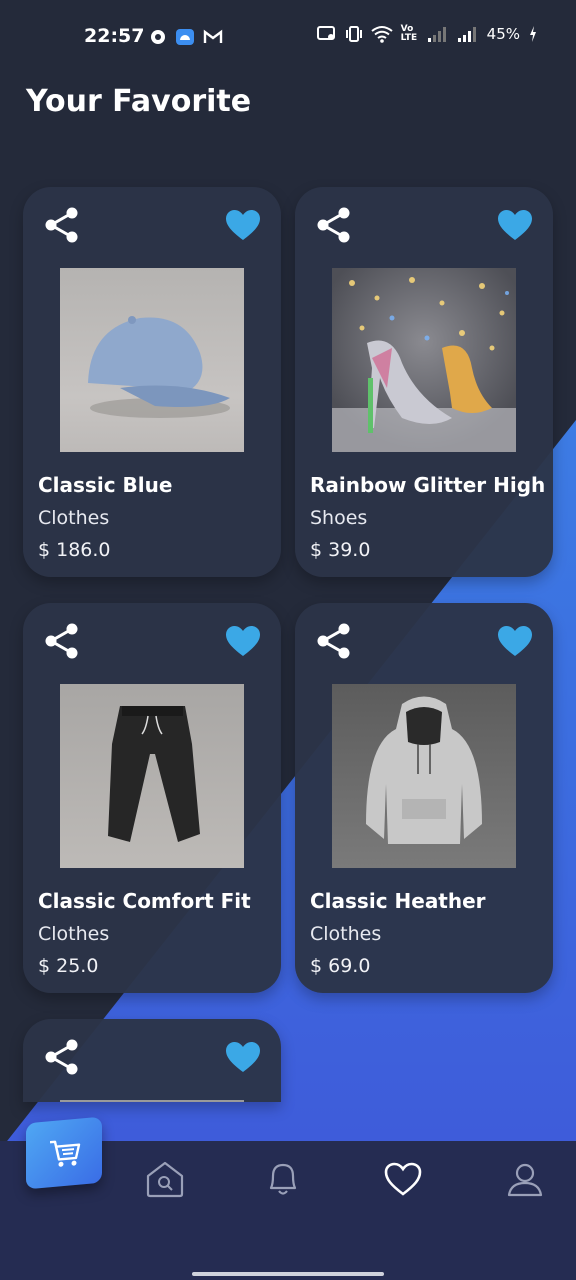 The image size is (576, 1280). I want to click on product-price: $ 69.0, so click(340, 966).